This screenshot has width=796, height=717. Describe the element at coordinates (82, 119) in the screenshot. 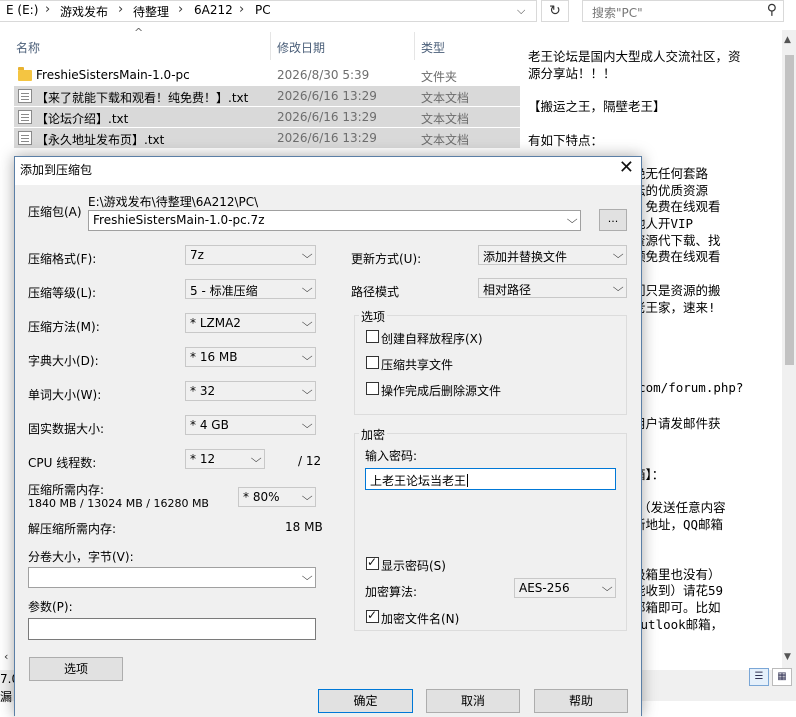

I see `file-name: 【论坛介绍】.txt` at that location.